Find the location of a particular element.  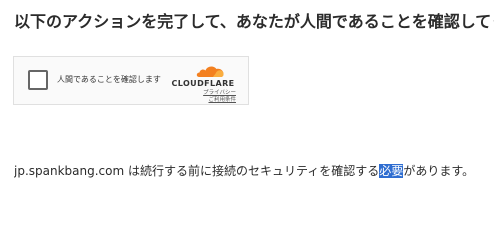

selected-text: 必要 is located at coordinates (391, 171).